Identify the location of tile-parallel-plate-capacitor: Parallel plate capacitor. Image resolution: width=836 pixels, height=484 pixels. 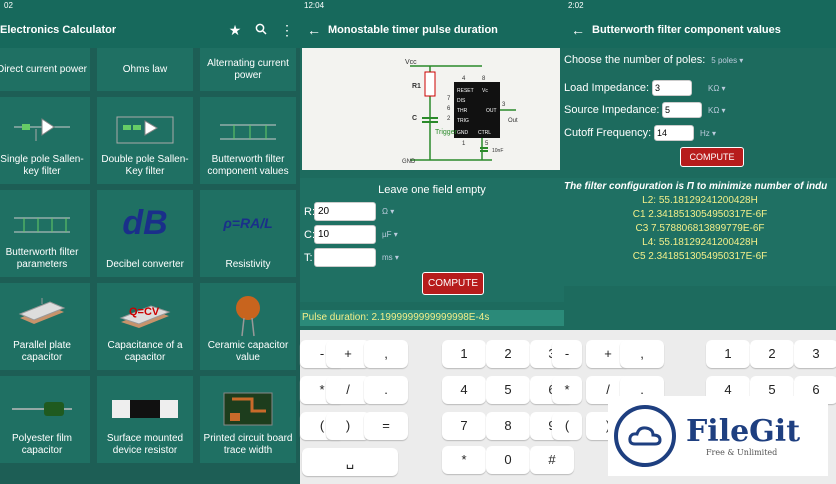
(45, 326).